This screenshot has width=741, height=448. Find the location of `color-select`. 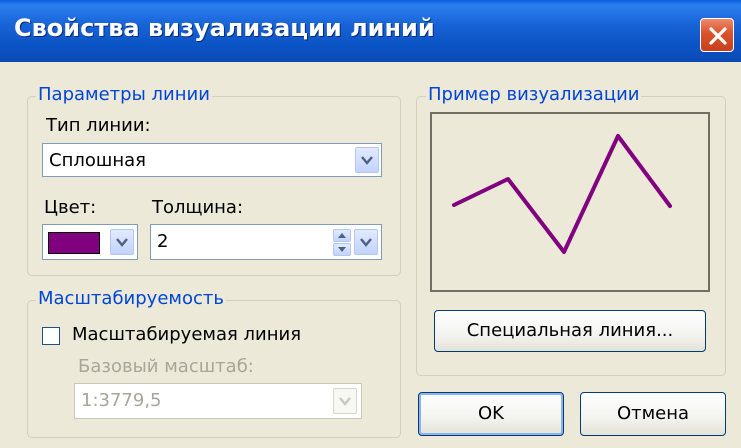

color-select is located at coordinates (90, 242).